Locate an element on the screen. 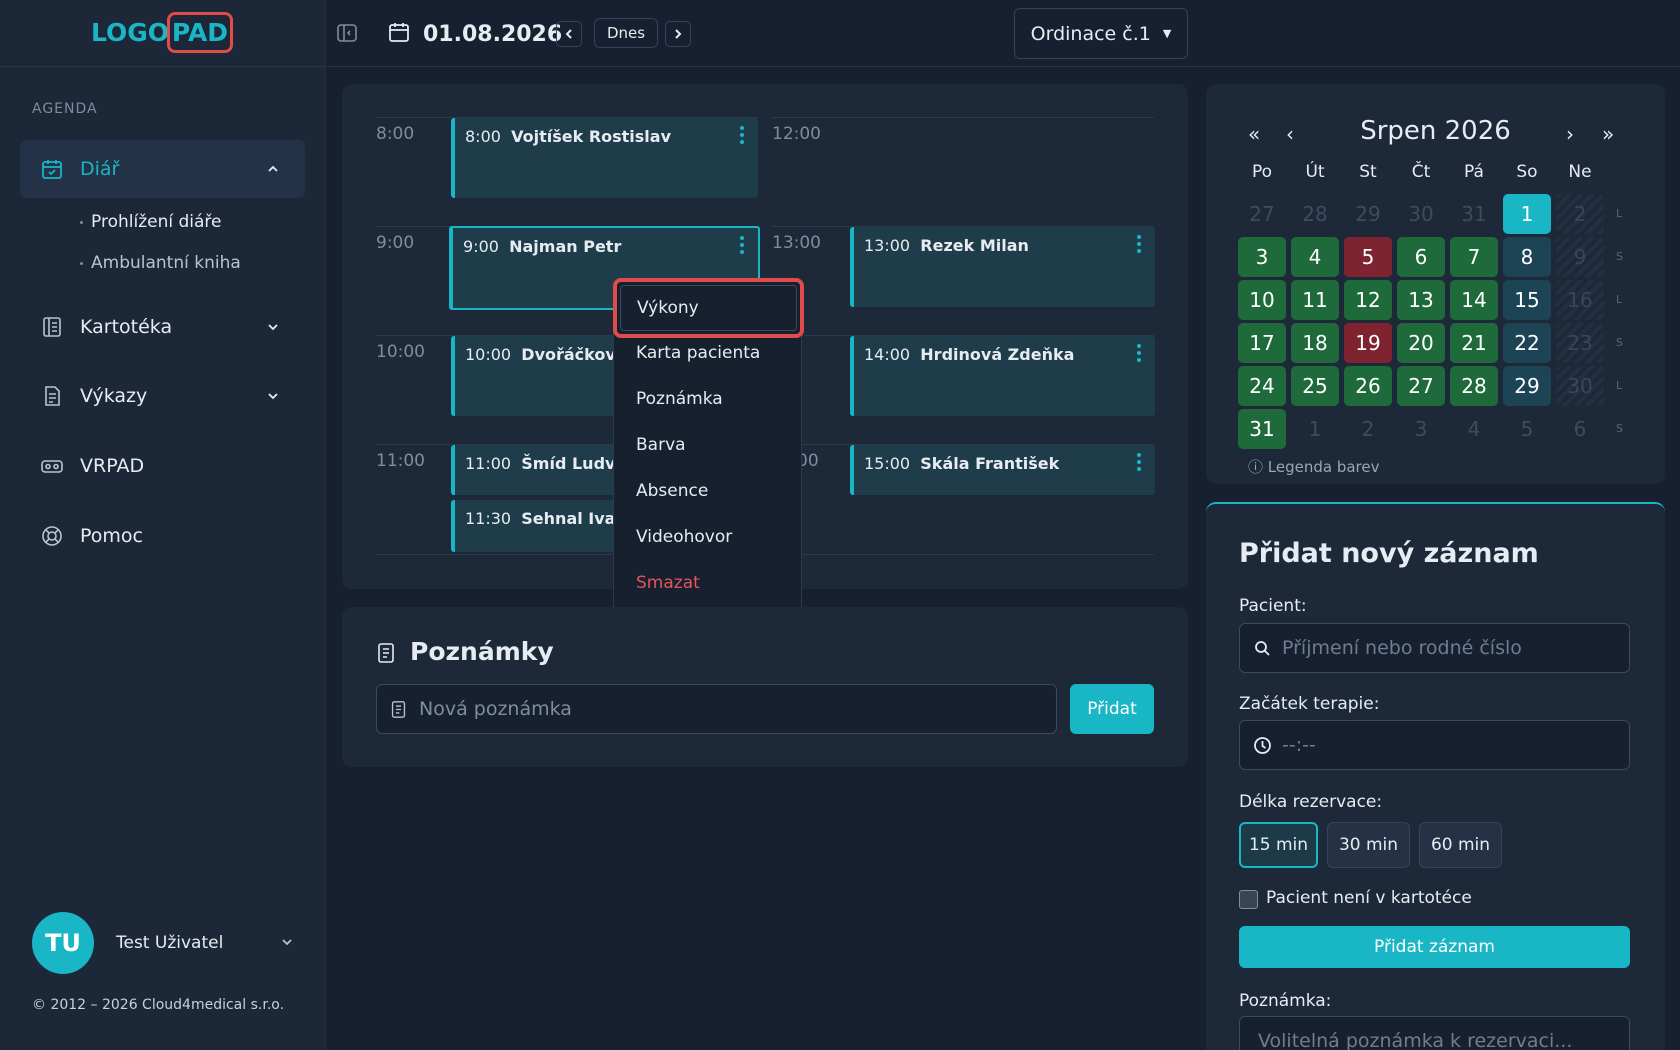 This screenshot has width=1680, height=1050. search-icon is located at coordinates (1262, 651).